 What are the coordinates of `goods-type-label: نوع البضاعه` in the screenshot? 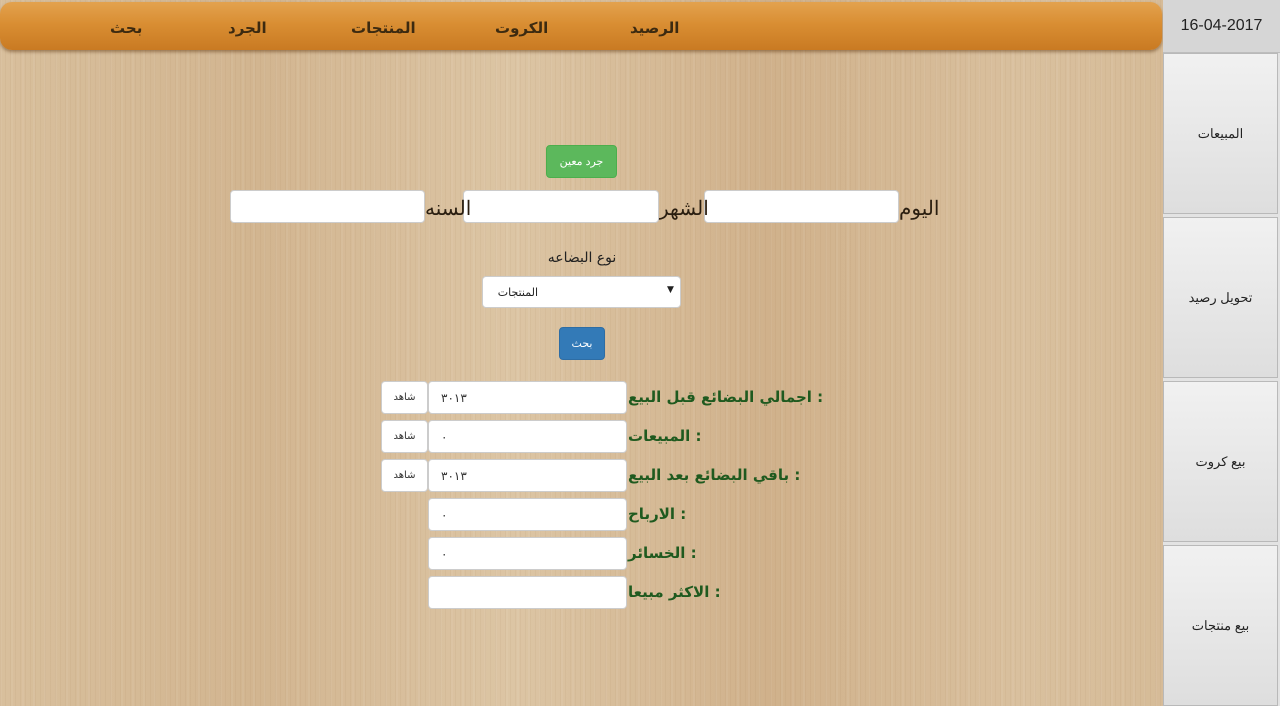 It's located at (582, 258).